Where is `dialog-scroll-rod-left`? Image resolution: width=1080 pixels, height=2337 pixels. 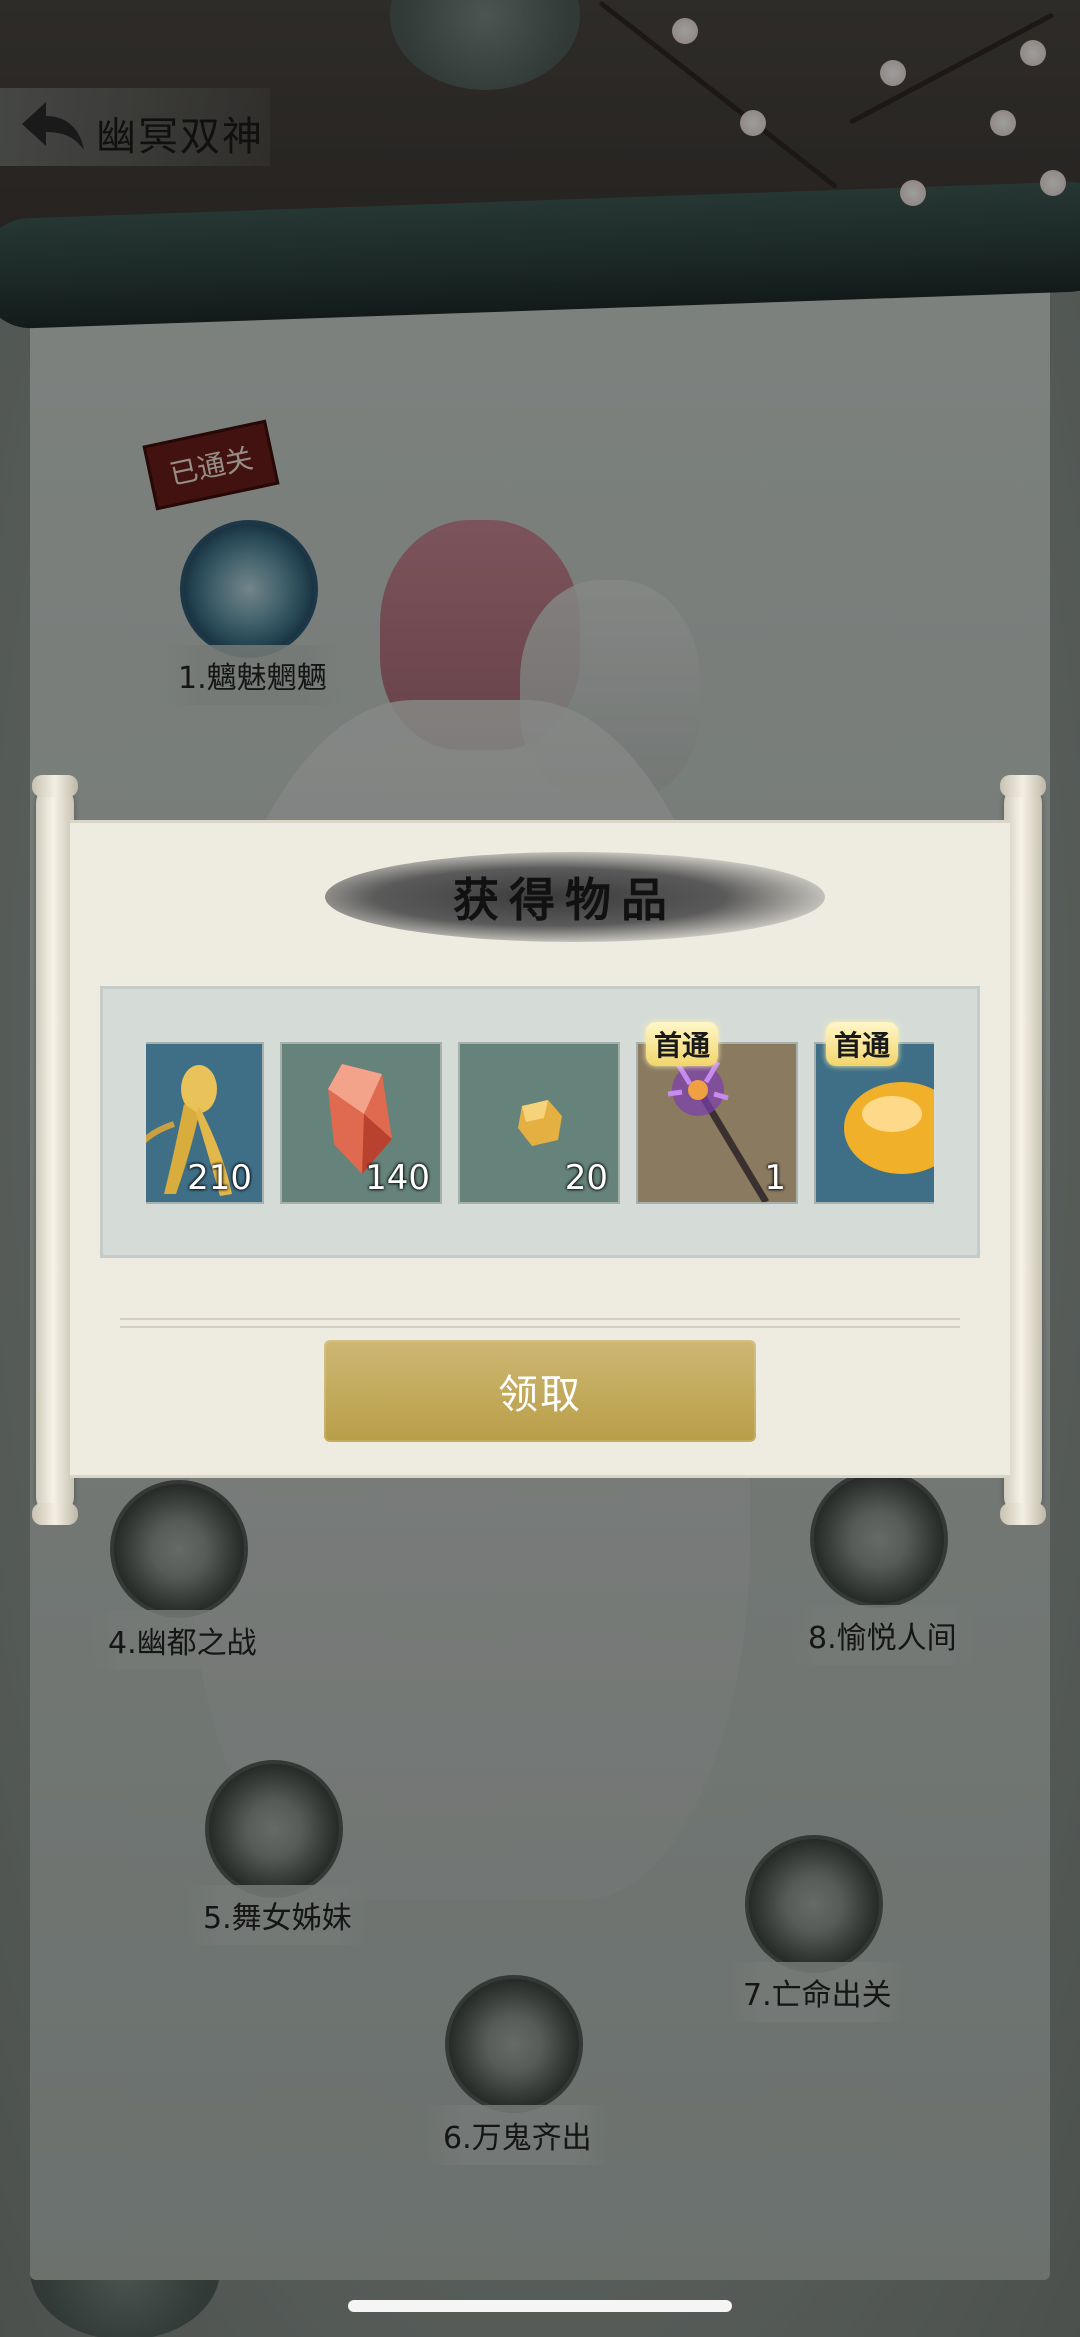 dialog-scroll-rod-left is located at coordinates (55, 1150).